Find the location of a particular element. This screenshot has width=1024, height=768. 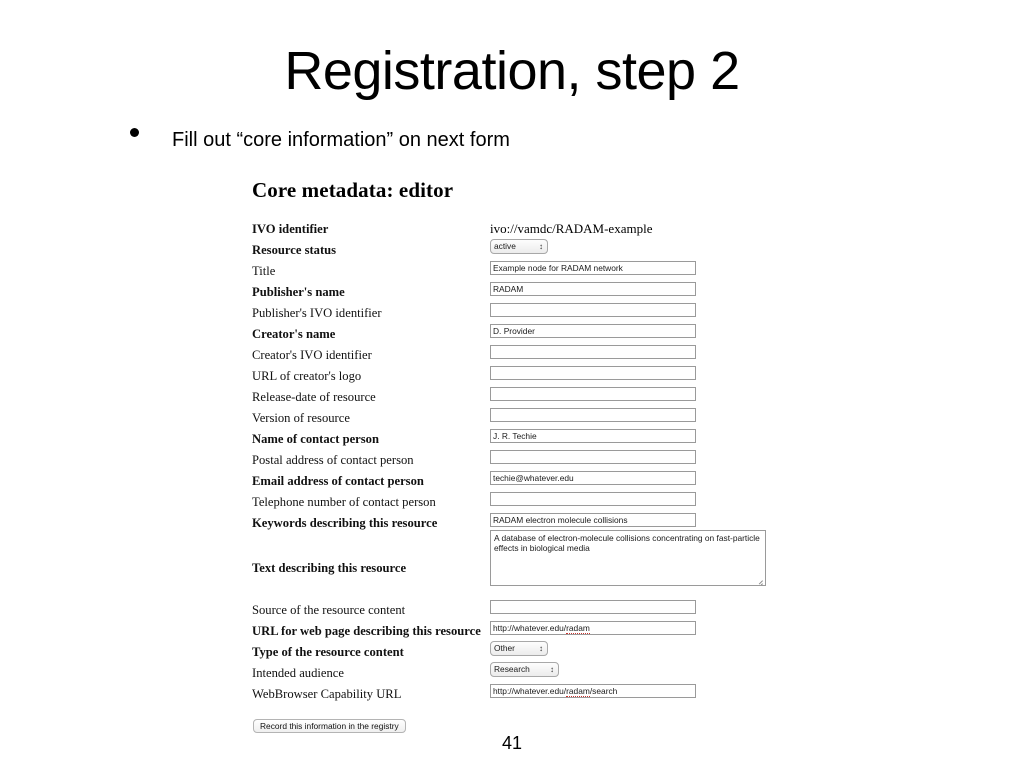

input-url-of-creators-logo is located at coordinates (593, 373).